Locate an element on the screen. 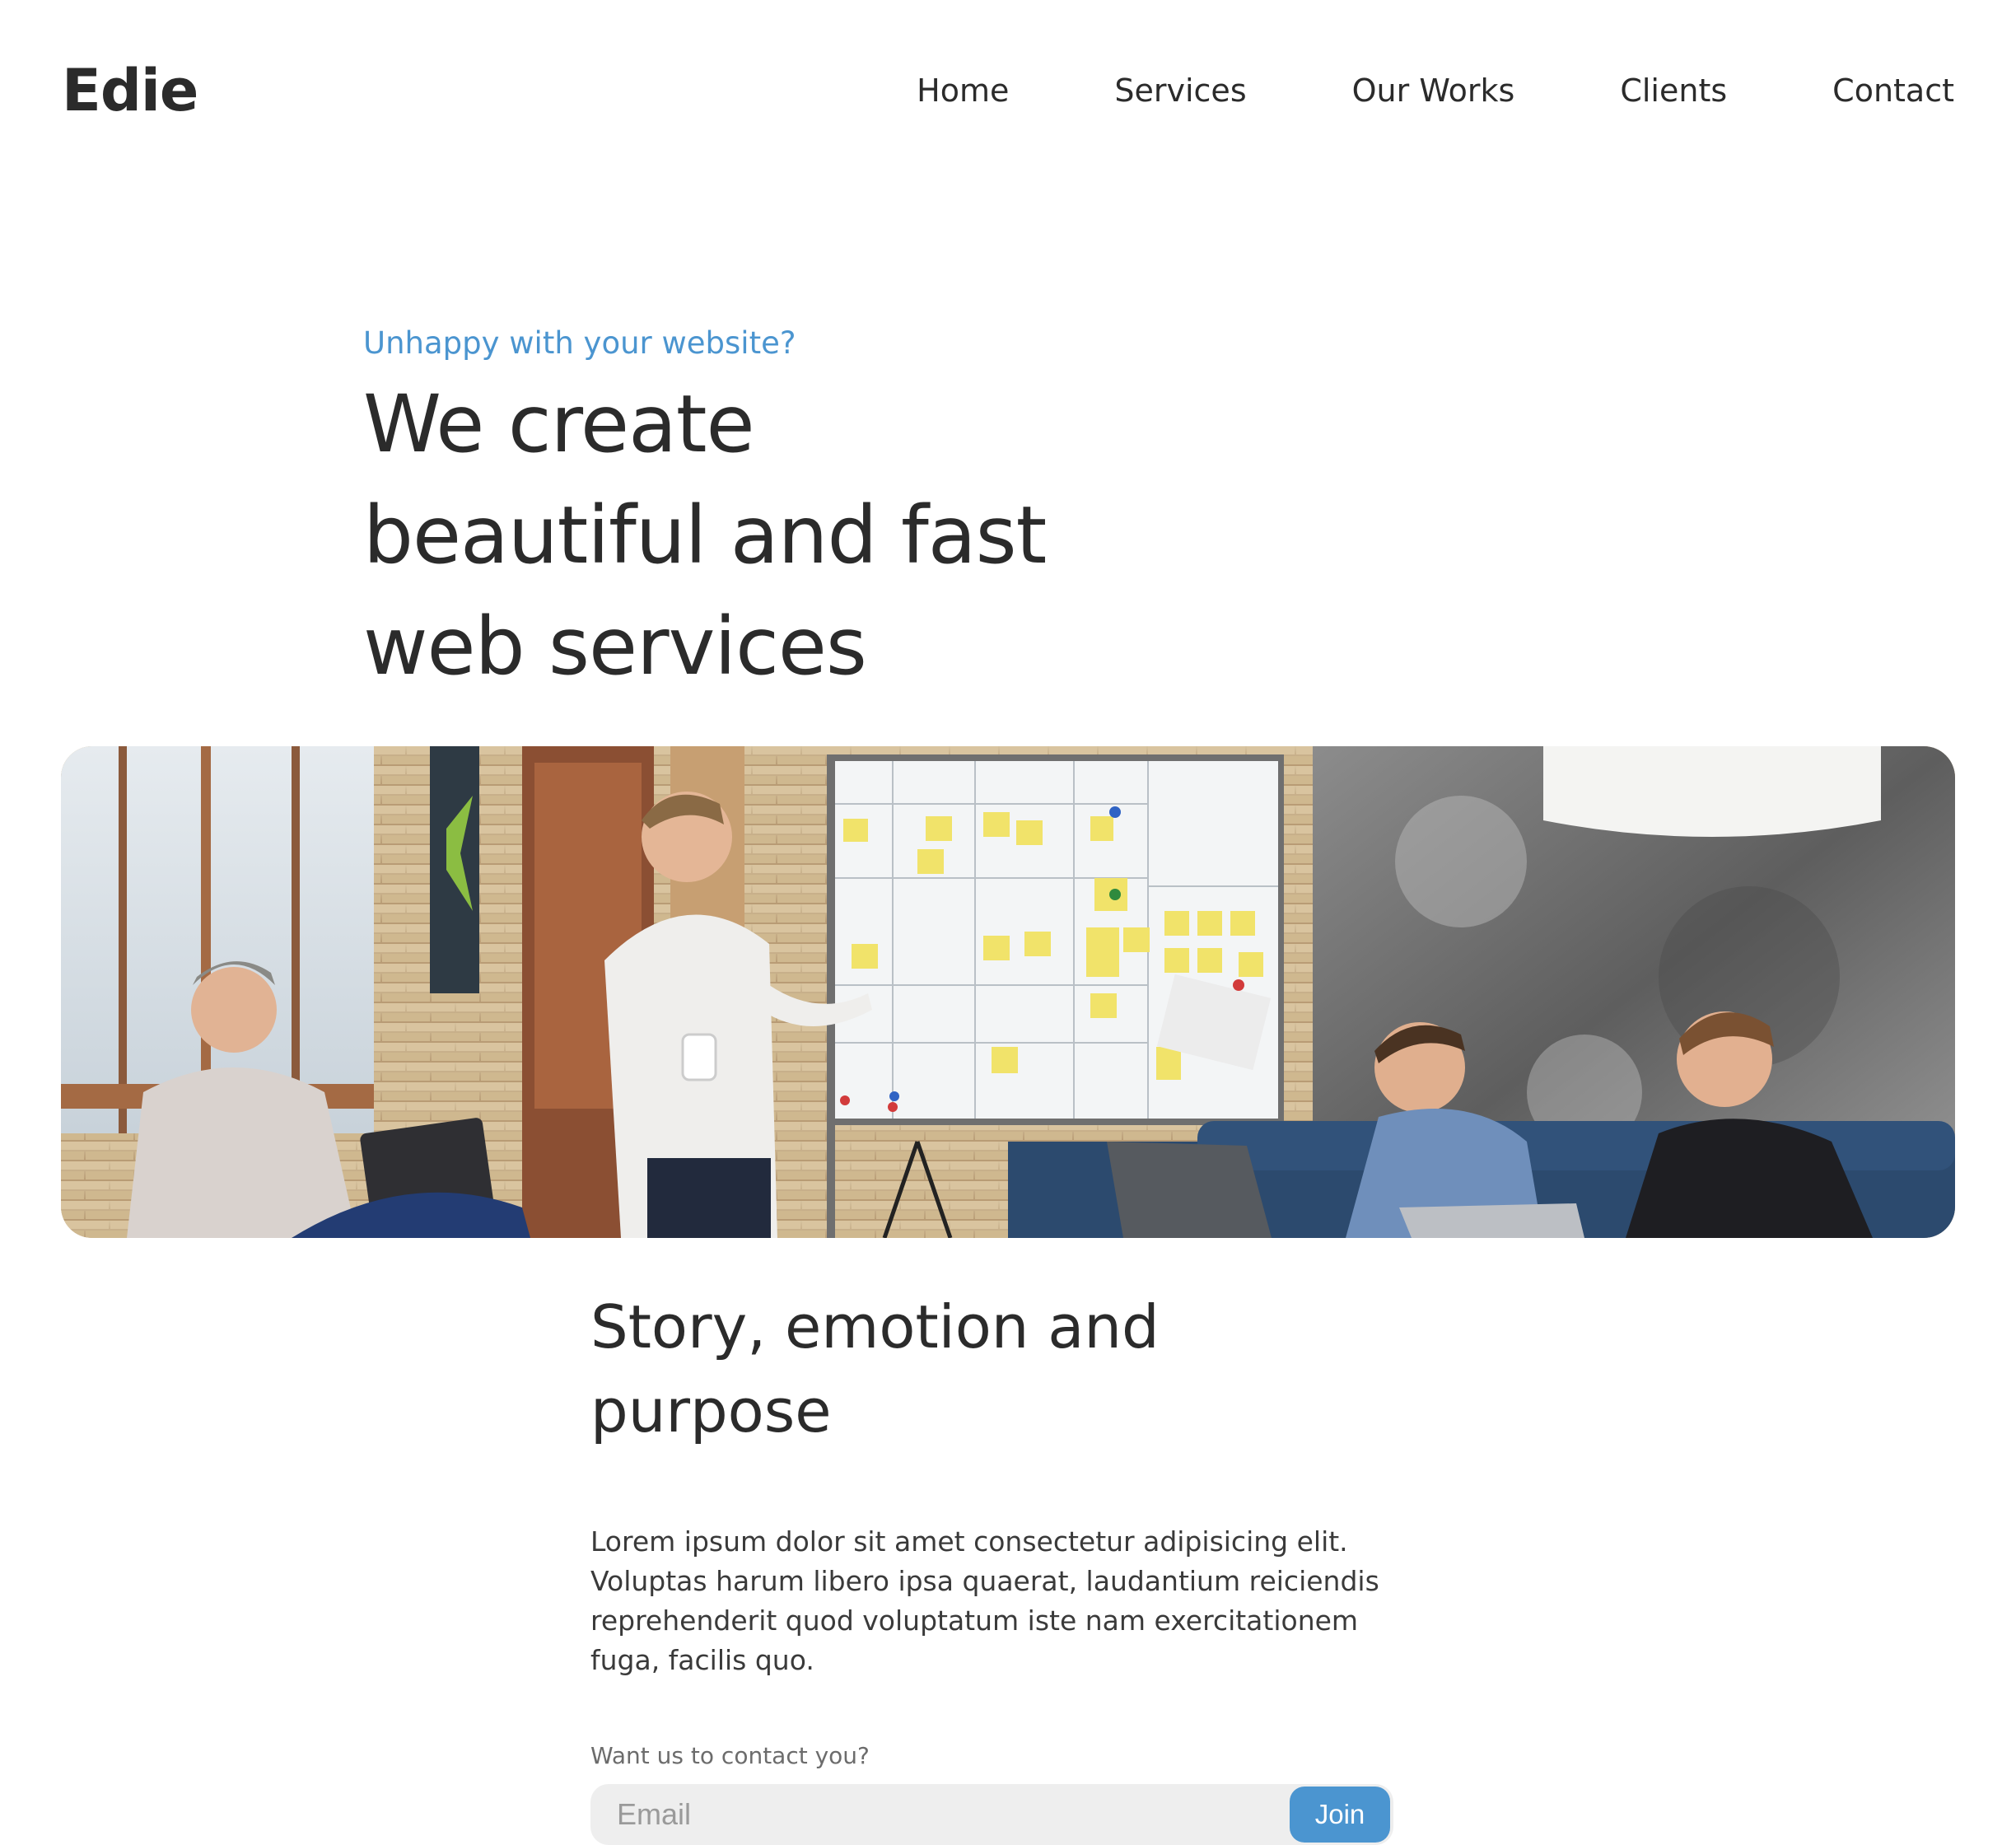 Image resolution: width=2016 pixels, height=1845 pixels. story-title-line: Story, emotion and is located at coordinates (875, 1327).